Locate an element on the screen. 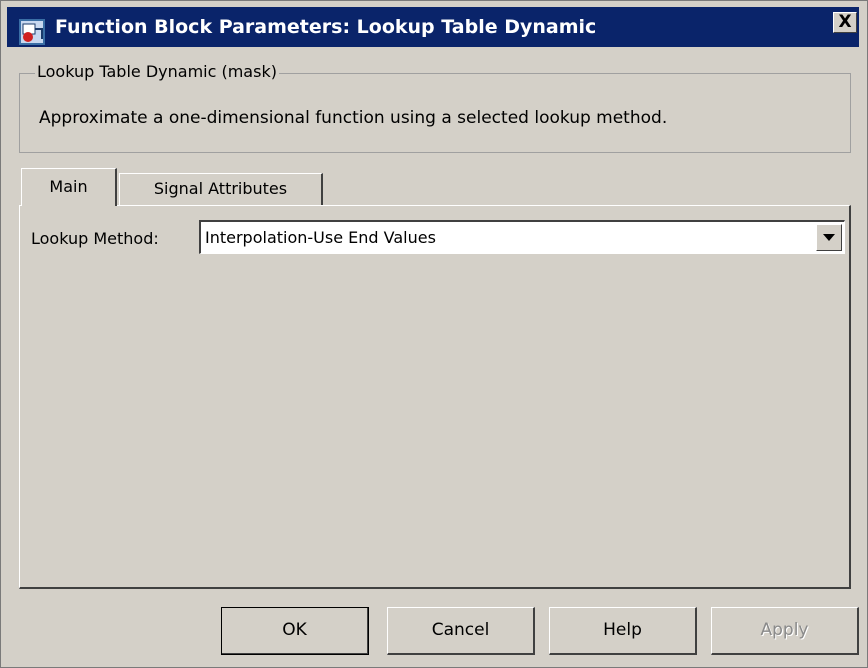 Image resolution: width=868 pixels, height=668 pixels. chevron-down-icon is located at coordinates (829, 237).